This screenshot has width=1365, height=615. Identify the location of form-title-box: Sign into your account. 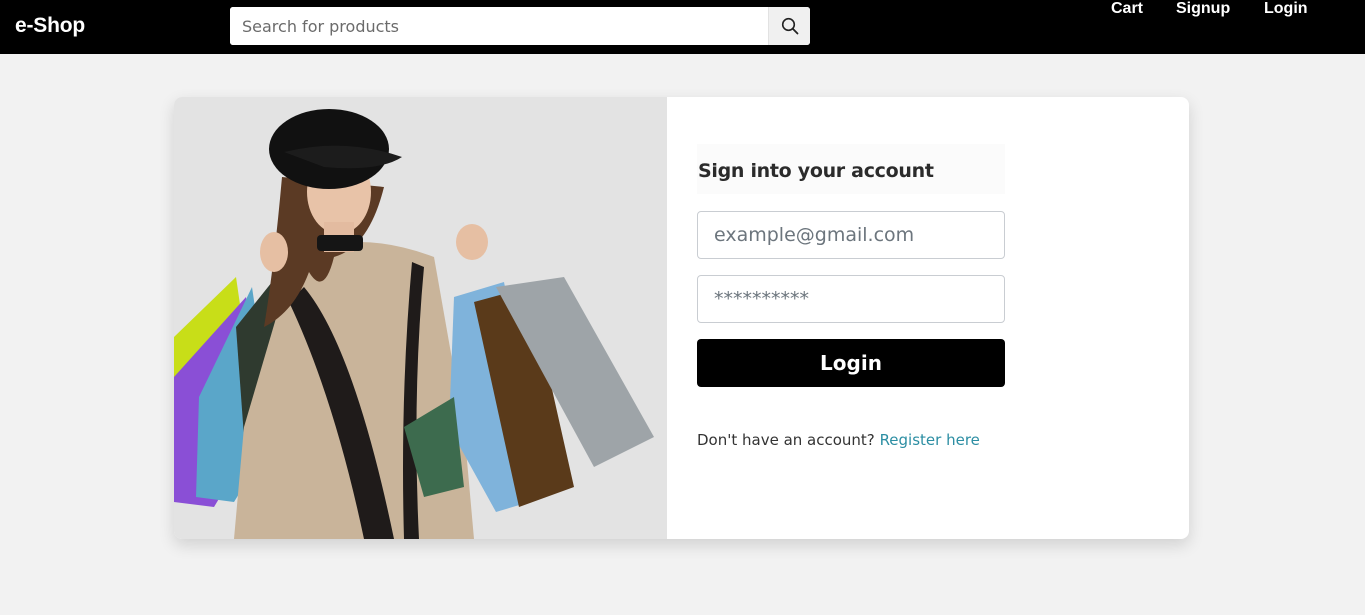
(851, 169).